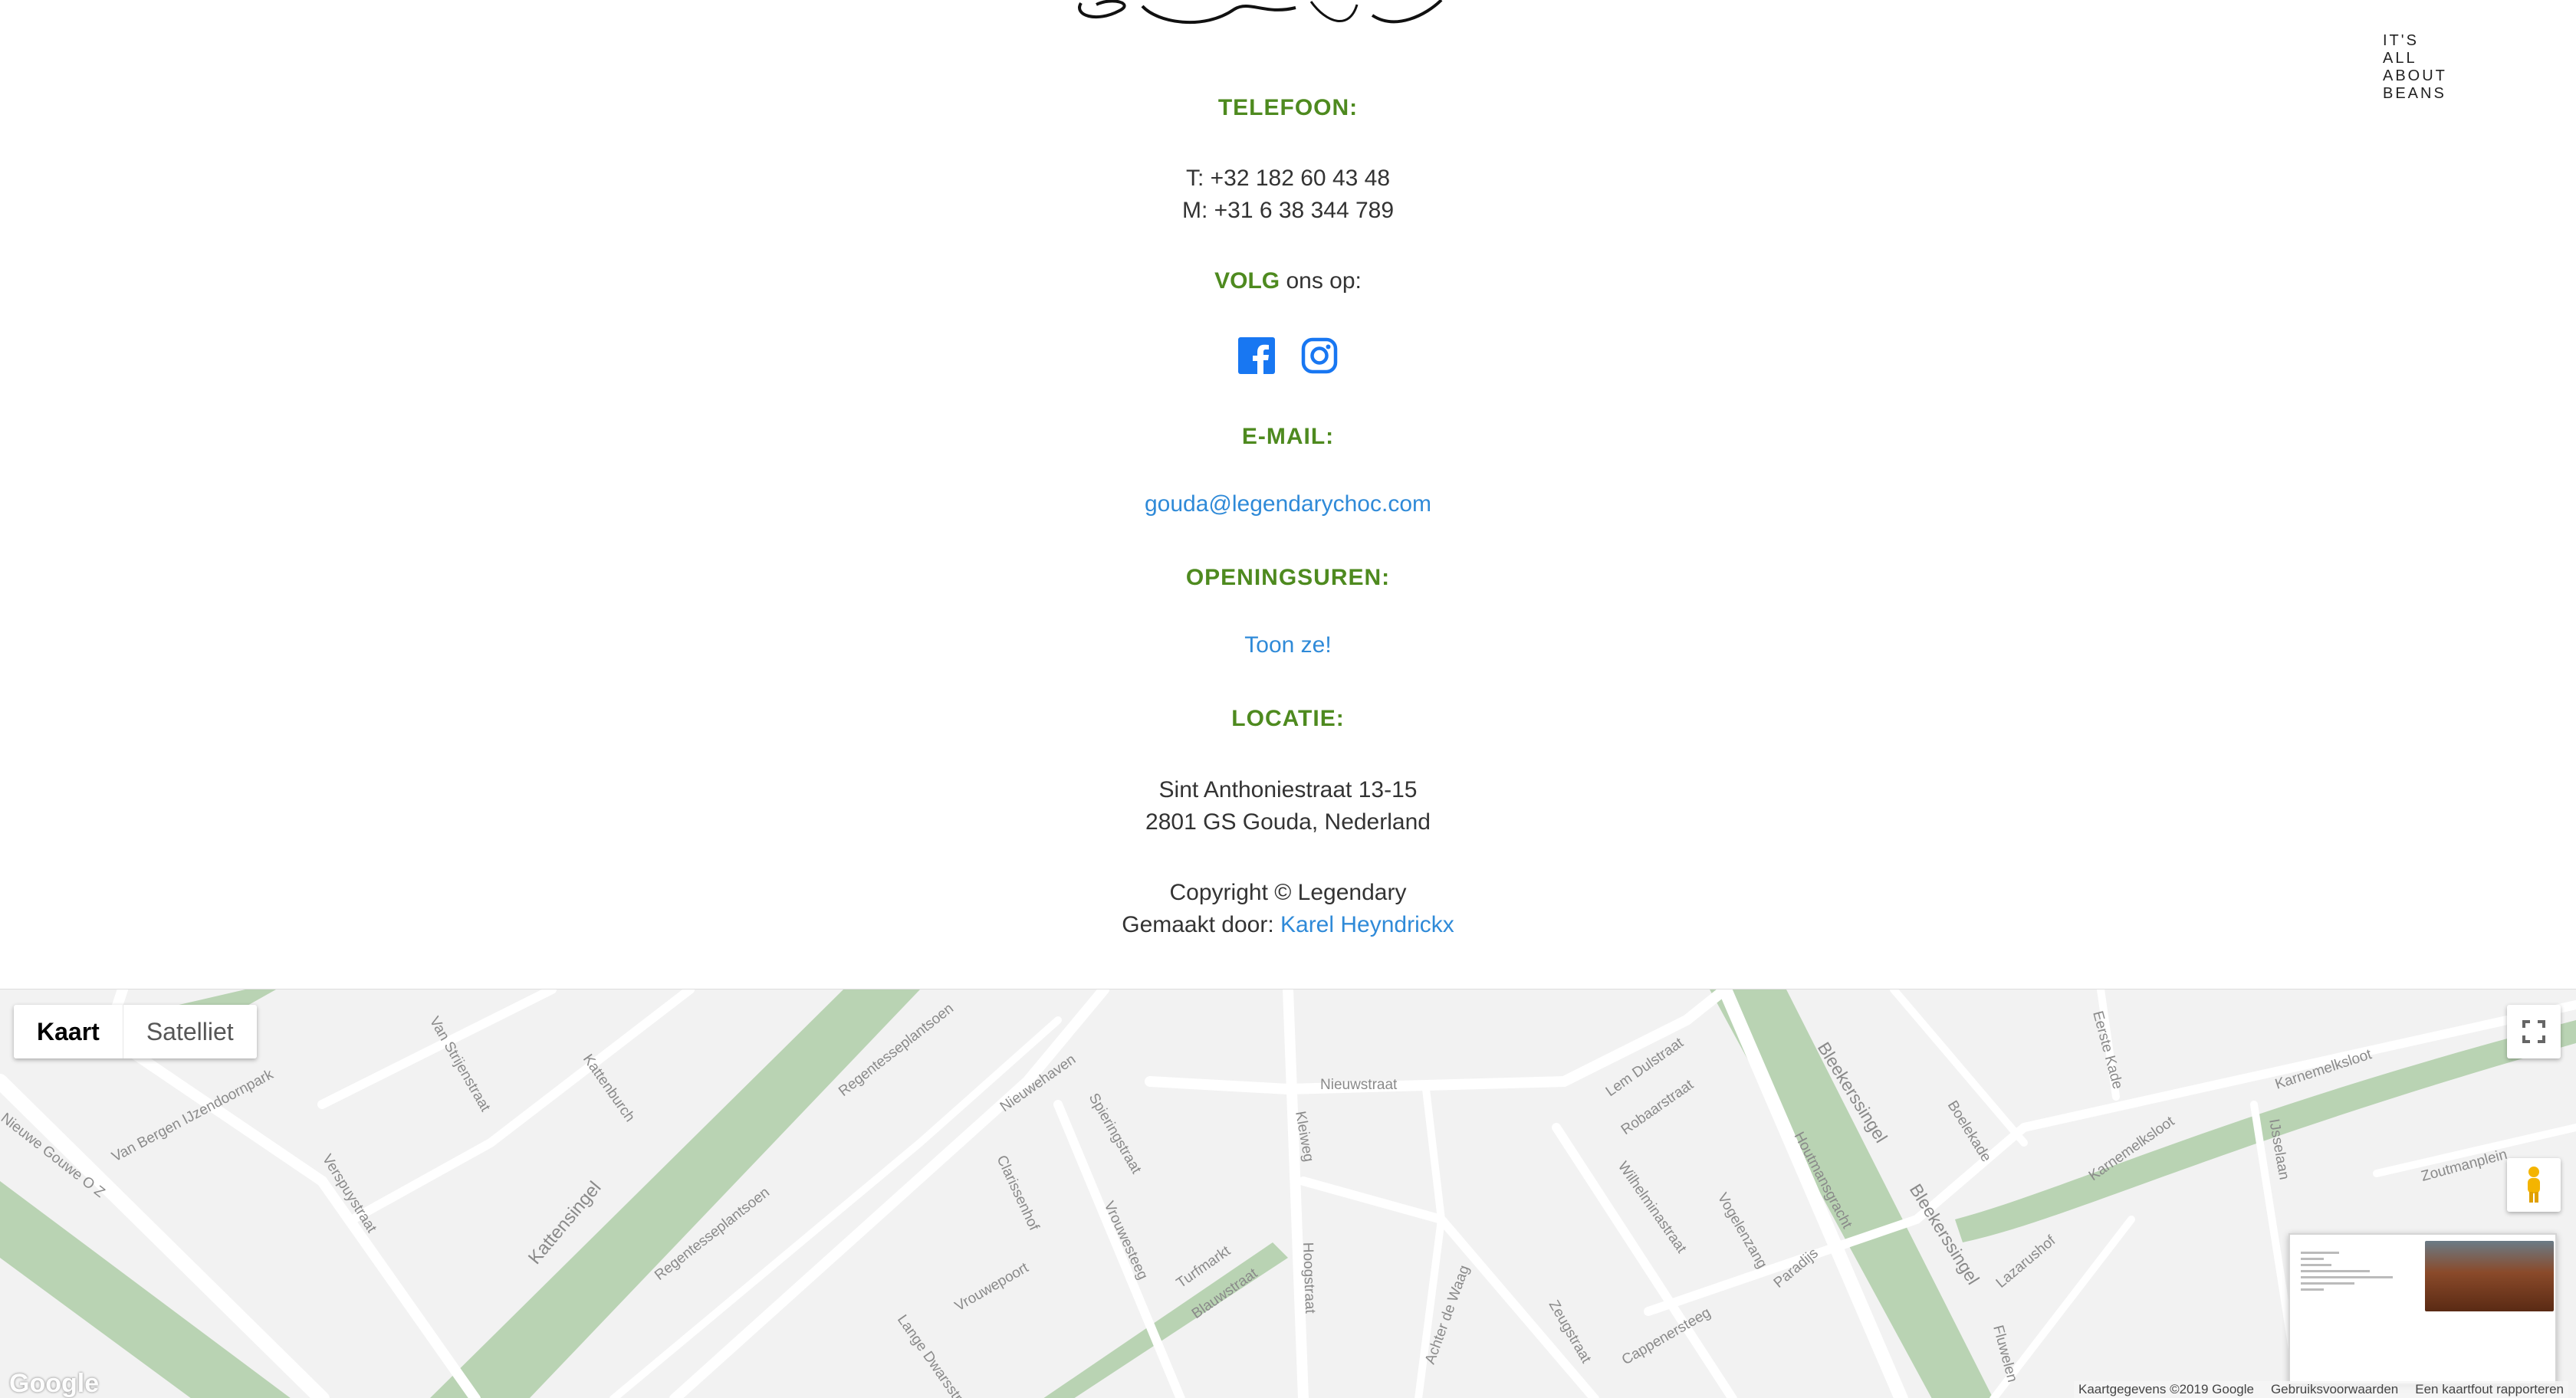  Describe the element at coordinates (1288, 822) in the screenshot. I see `address-line2: 2801 GS Gouda, Nederland` at that location.